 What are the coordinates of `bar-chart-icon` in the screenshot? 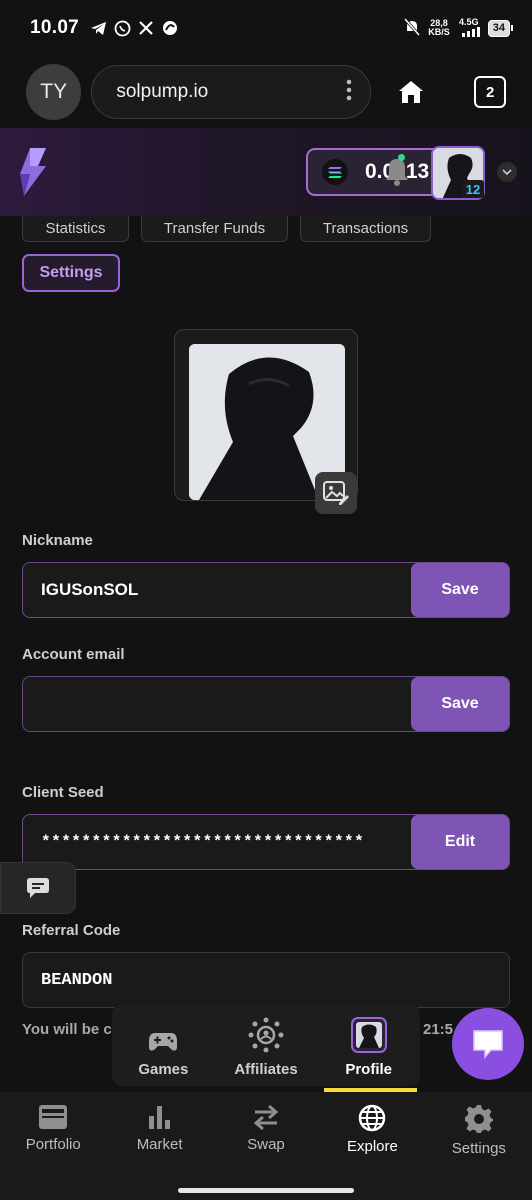 It's located at (159, 1117).